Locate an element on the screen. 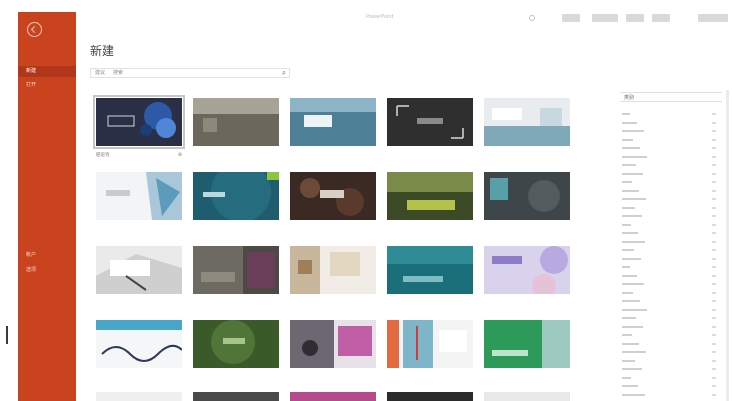  restore-icon is located at coordinates (635, 18).